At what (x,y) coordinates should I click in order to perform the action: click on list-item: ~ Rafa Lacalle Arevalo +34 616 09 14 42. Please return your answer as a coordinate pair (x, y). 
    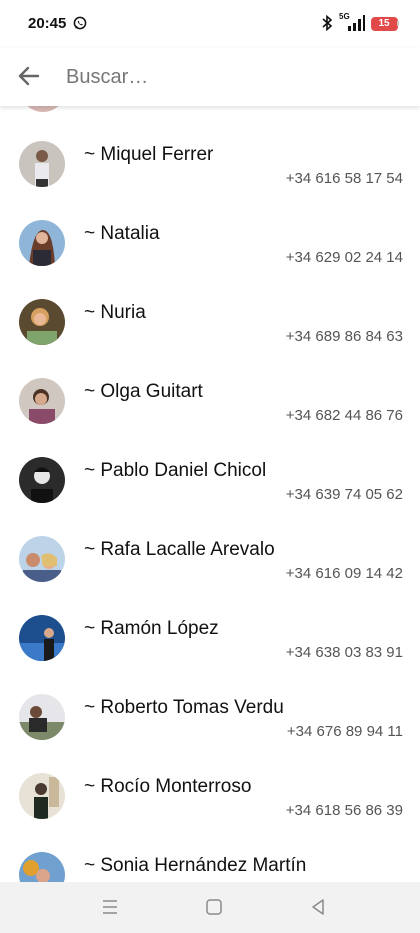
    Looking at the image, I should click on (210, 541).